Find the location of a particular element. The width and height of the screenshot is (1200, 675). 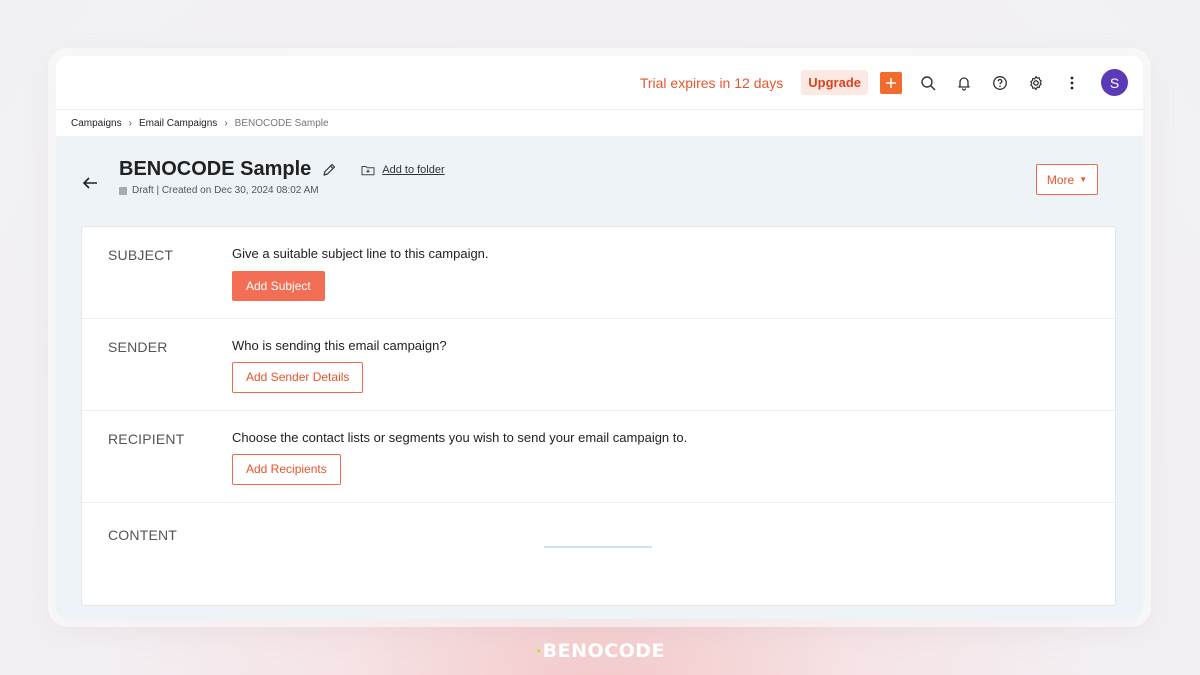

add-to-folder-label: Add to folder is located at coordinates (413, 169).